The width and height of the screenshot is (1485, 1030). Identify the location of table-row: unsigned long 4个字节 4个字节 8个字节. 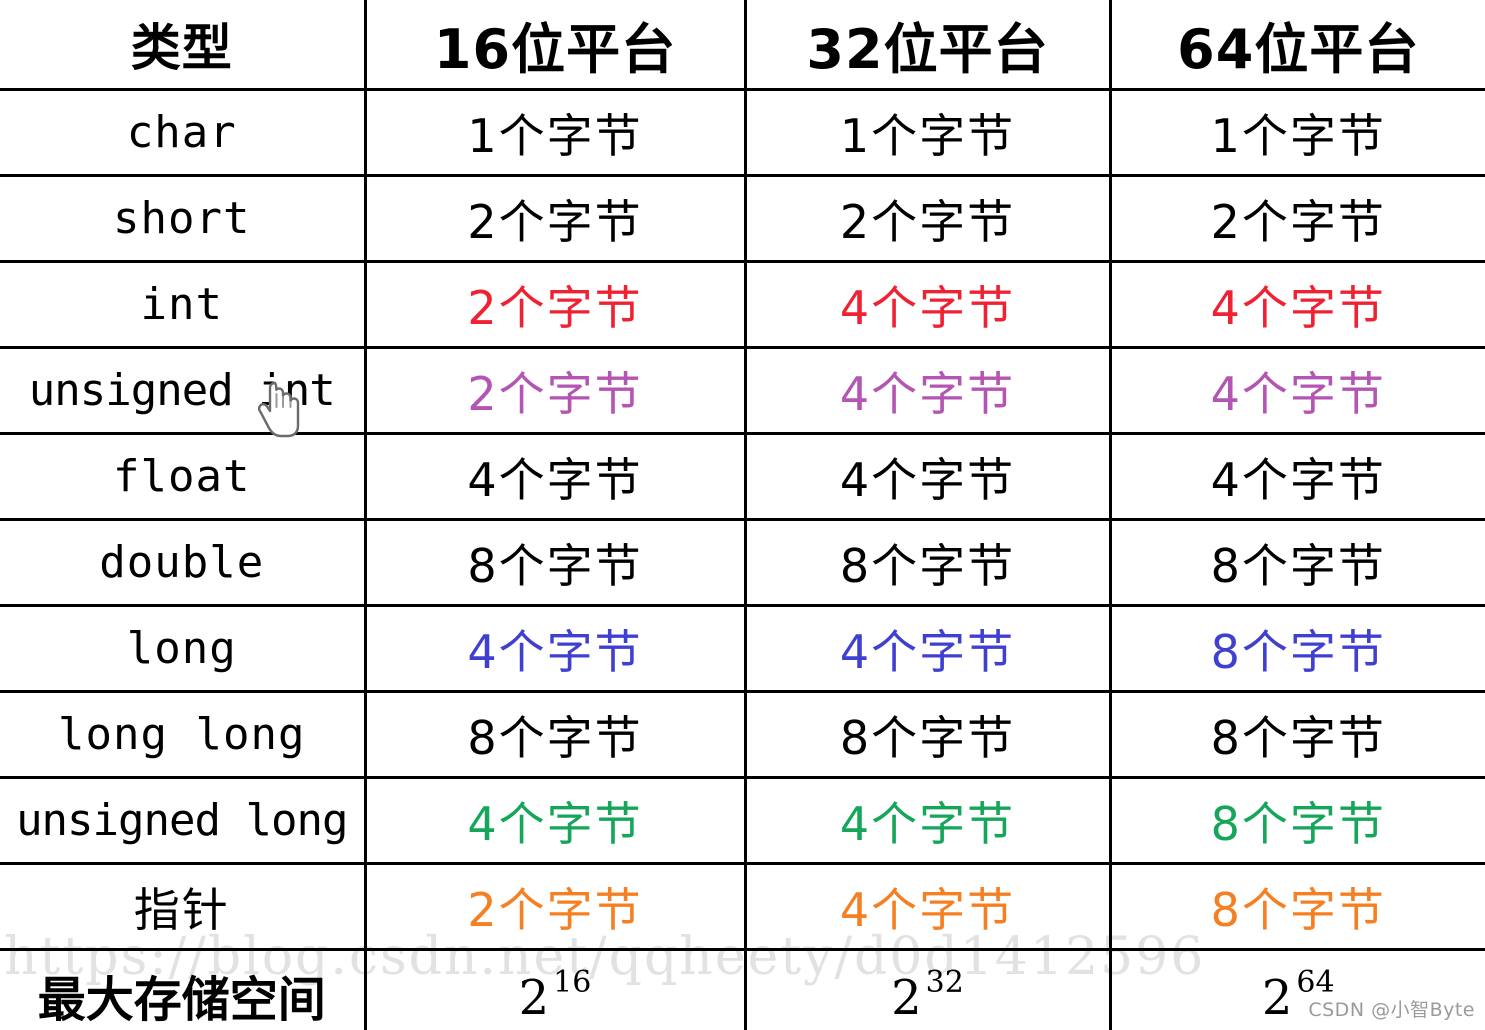
(742, 820).